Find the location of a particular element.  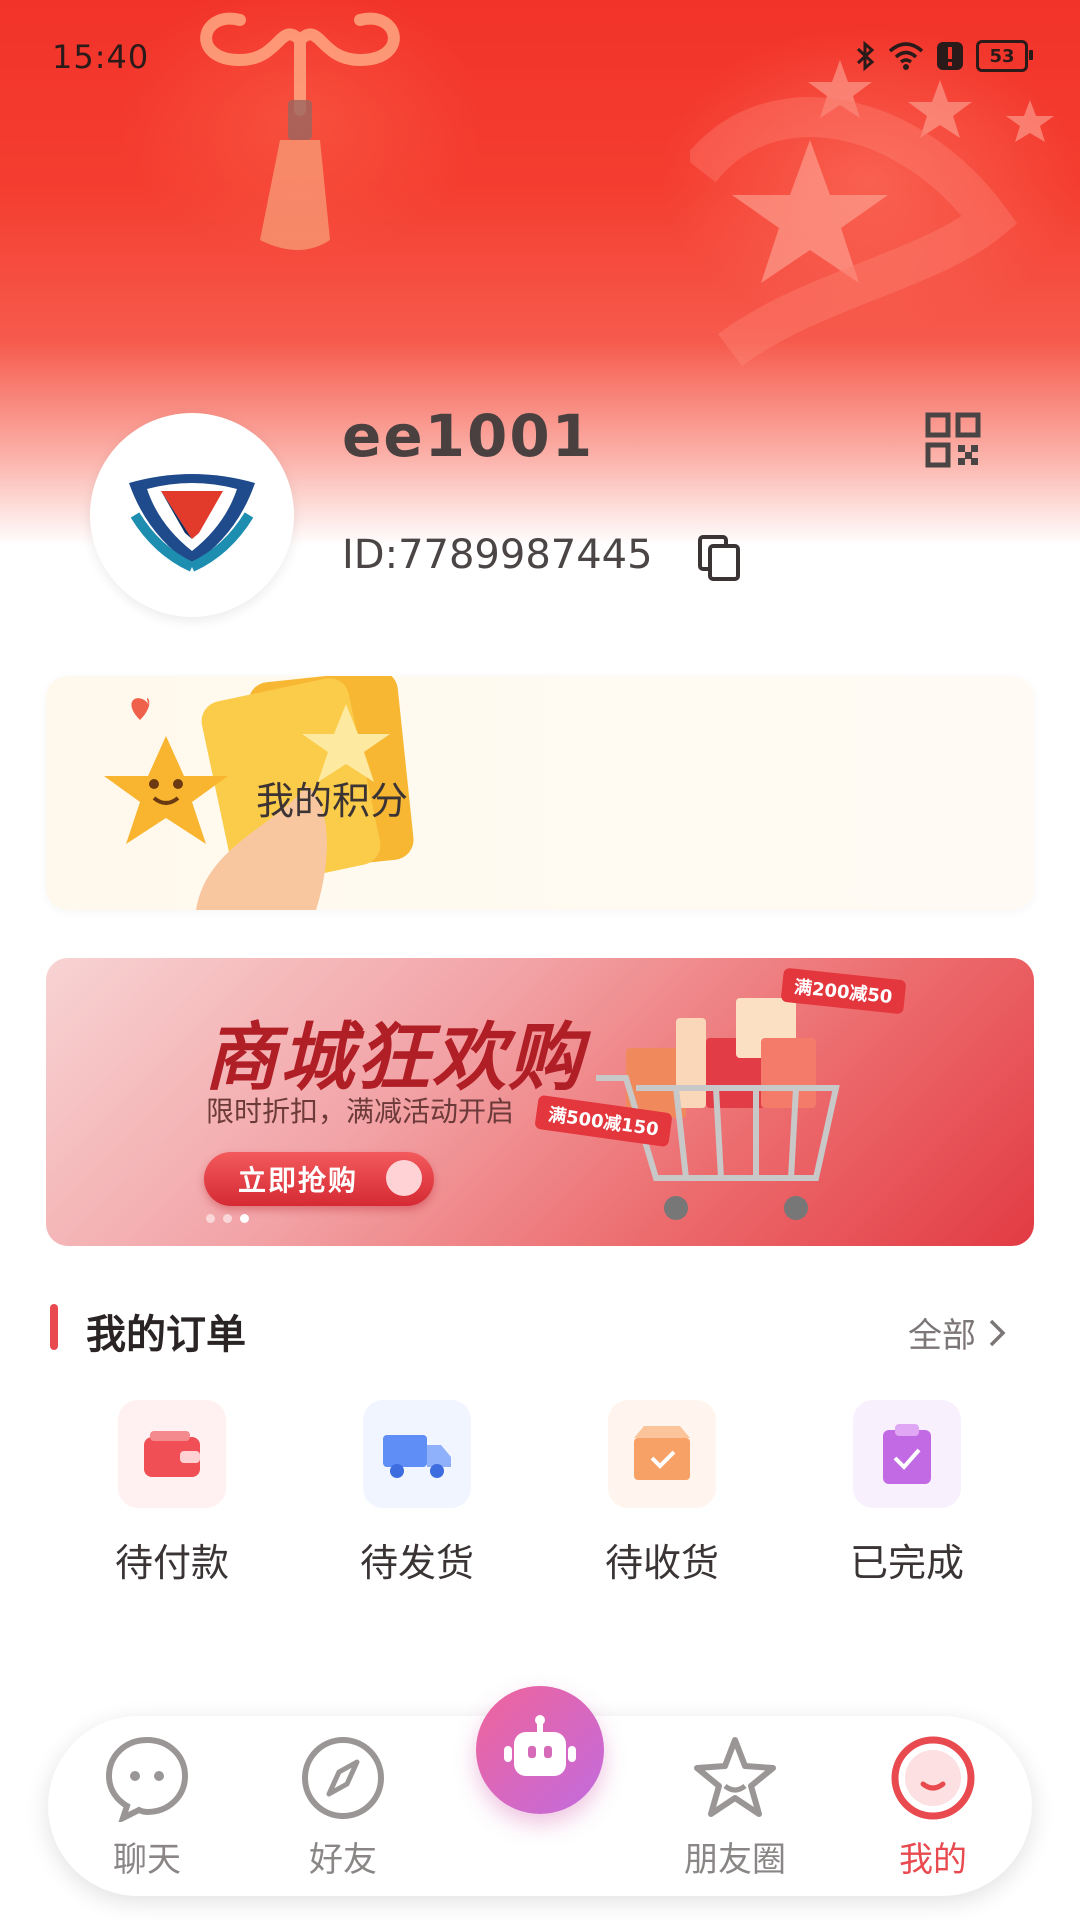

user-id: ID:7789987445 is located at coordinates (497, 555).